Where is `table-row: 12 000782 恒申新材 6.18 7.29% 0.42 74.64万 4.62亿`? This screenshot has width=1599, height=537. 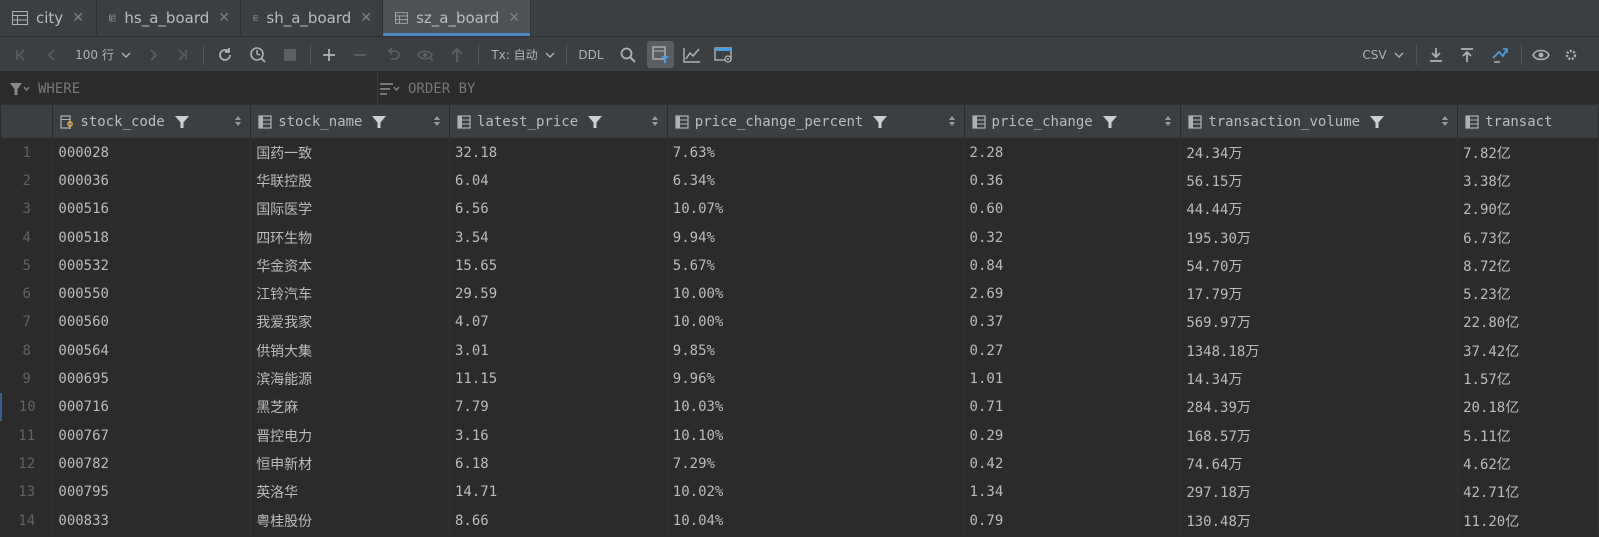 table-row: 12 000782 恒申新材 6.18 7.29% 0.42 74.64万 4.62亿 is located at coordinates (800, 464).